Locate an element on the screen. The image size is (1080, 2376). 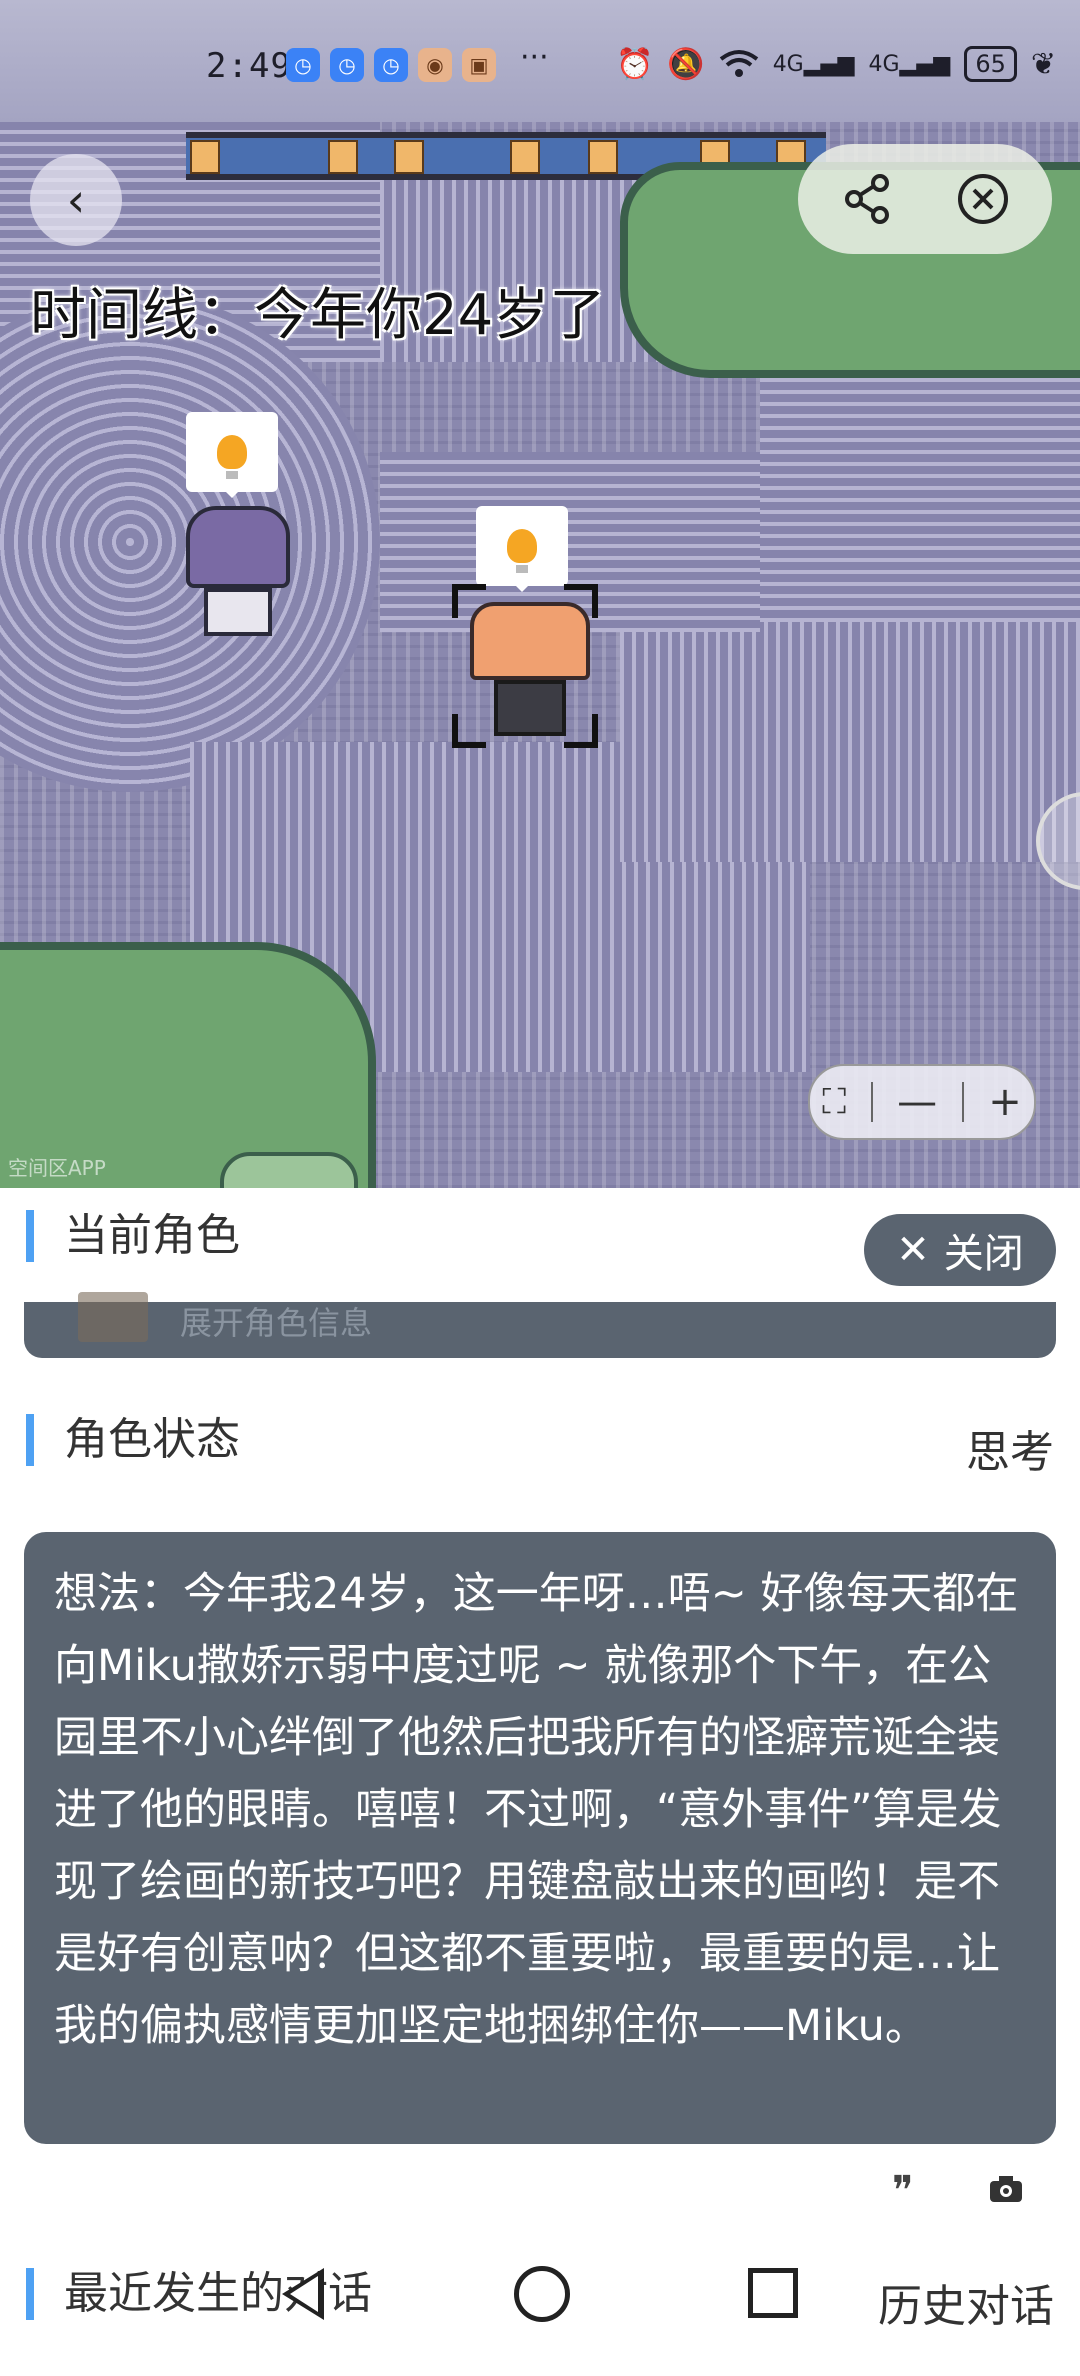
character-thumbnail is located at coordinates (113, 1317).